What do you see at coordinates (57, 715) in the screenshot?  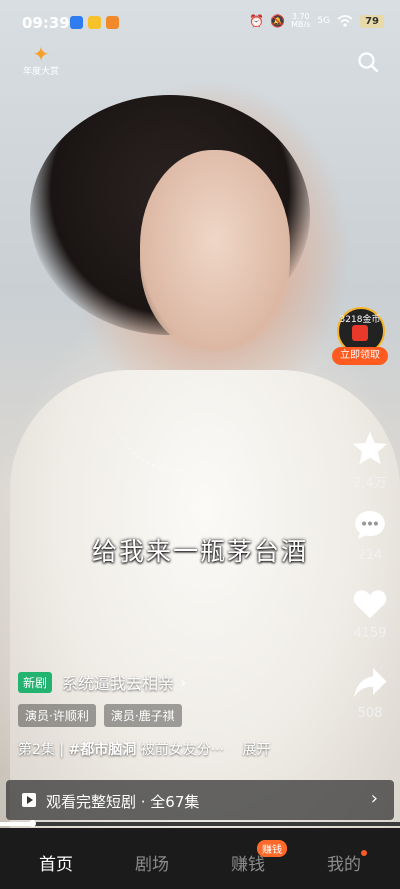 I see `cast-tag: 演员·许顺利` at bounding box center [57, 715].